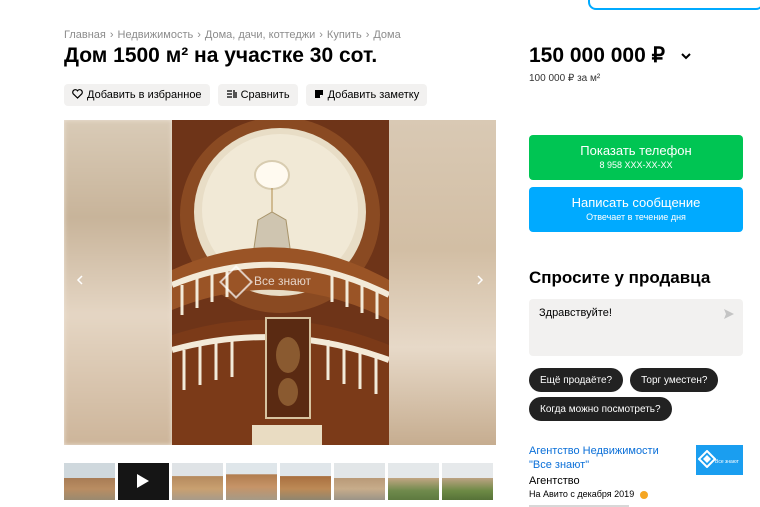 This screenshot has height=507, width=760. I want to click on chevron-left-icon, so click(80, 282).